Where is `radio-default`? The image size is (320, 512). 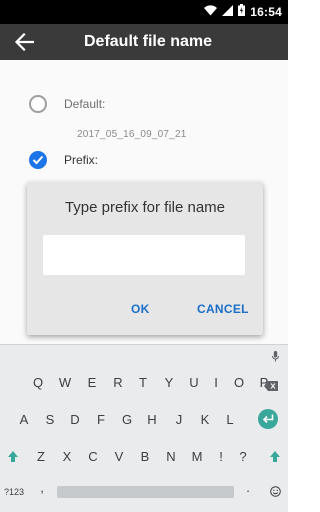
radio-default is located at coordinates (38, 104).